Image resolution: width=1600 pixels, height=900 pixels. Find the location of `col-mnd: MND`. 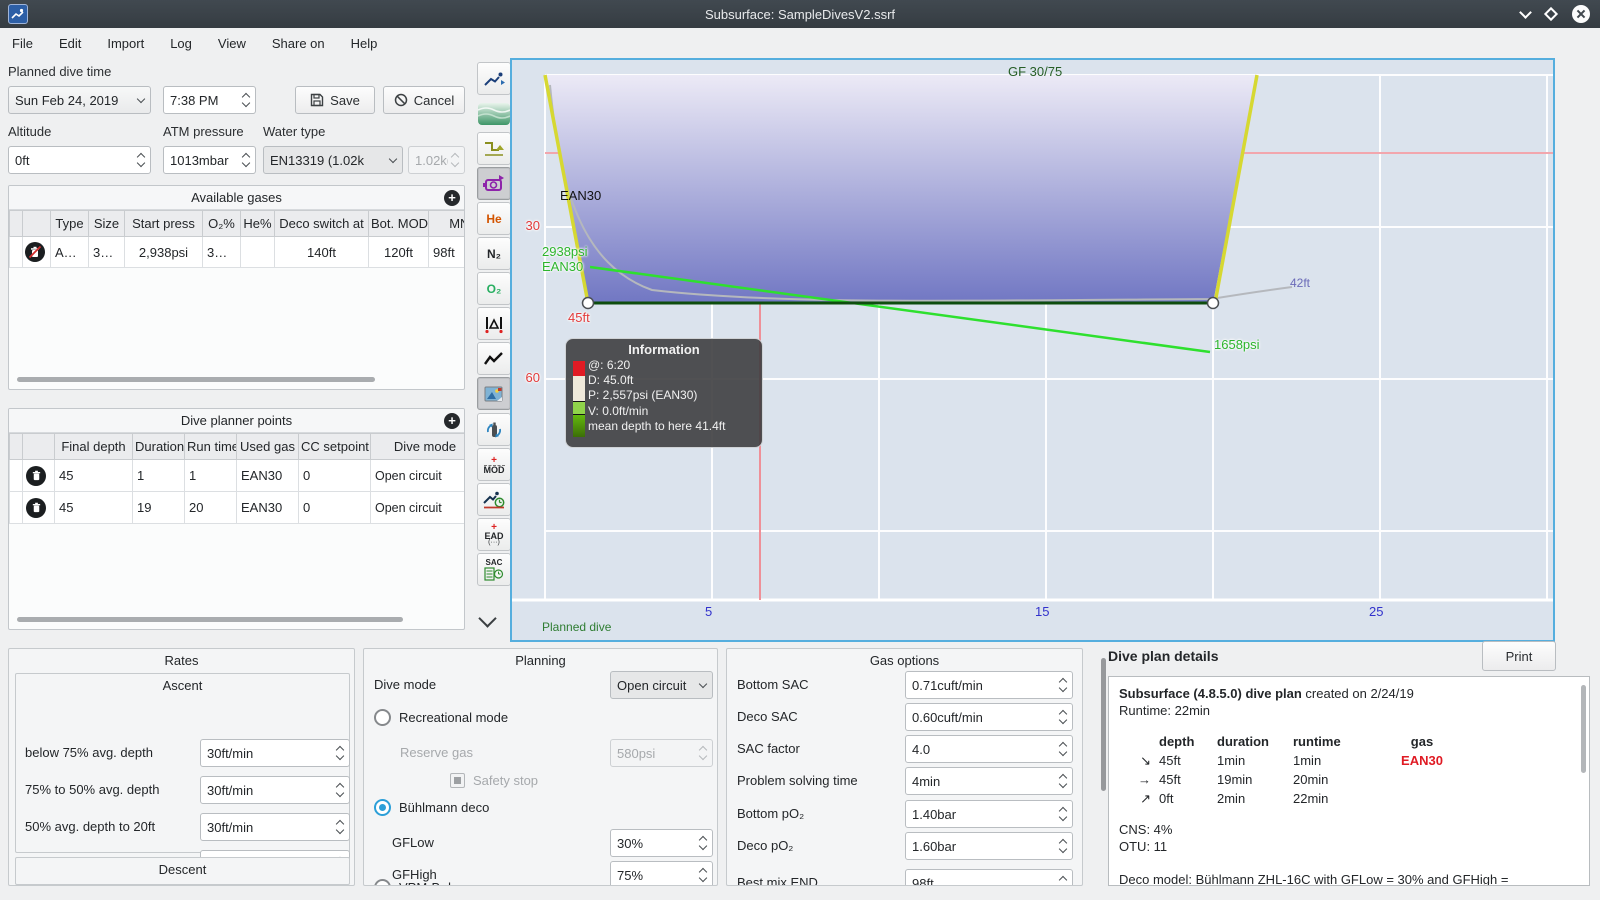

col-mnd: MND is located at coordinates (446, 223).